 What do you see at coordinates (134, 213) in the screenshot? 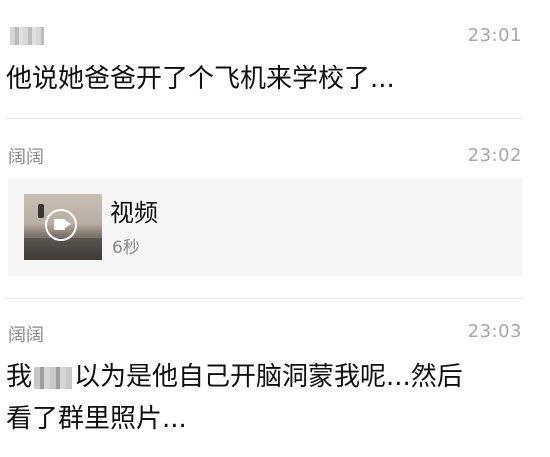
I see `video-title: 视频` at bounding box center [134, 213].